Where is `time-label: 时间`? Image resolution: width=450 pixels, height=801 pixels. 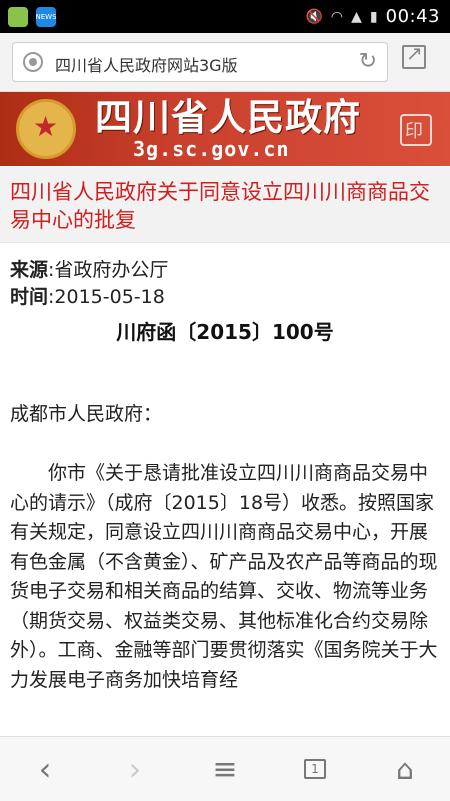 time-label: 时间 is located at coordinates (29, 297).